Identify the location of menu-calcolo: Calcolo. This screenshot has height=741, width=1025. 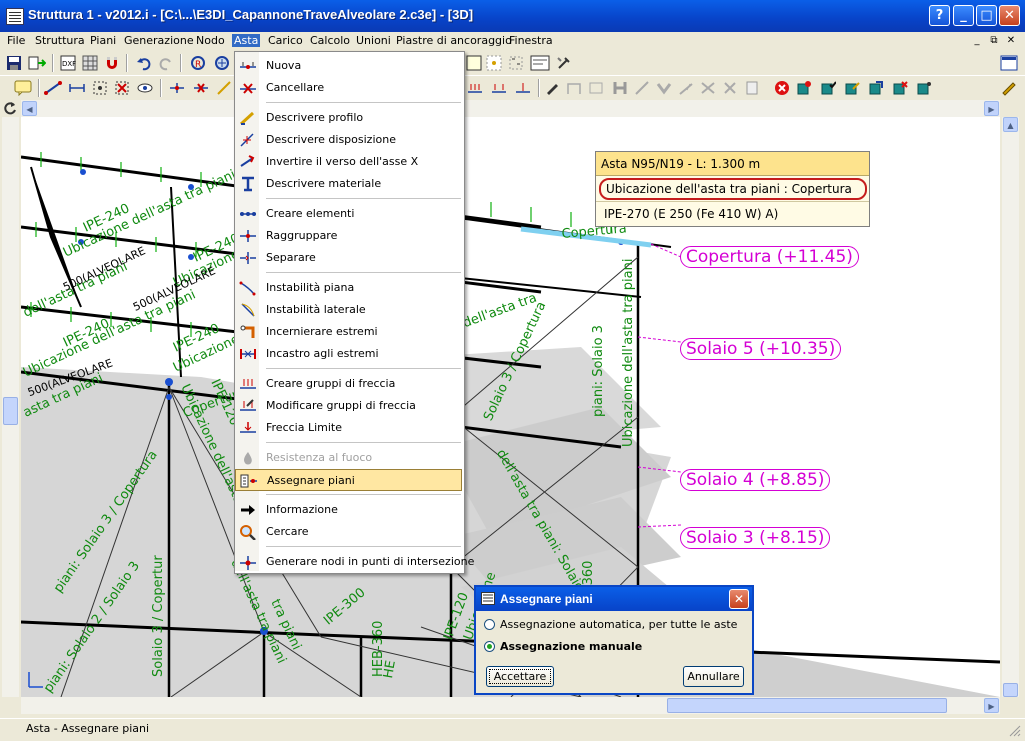
(330, 40).